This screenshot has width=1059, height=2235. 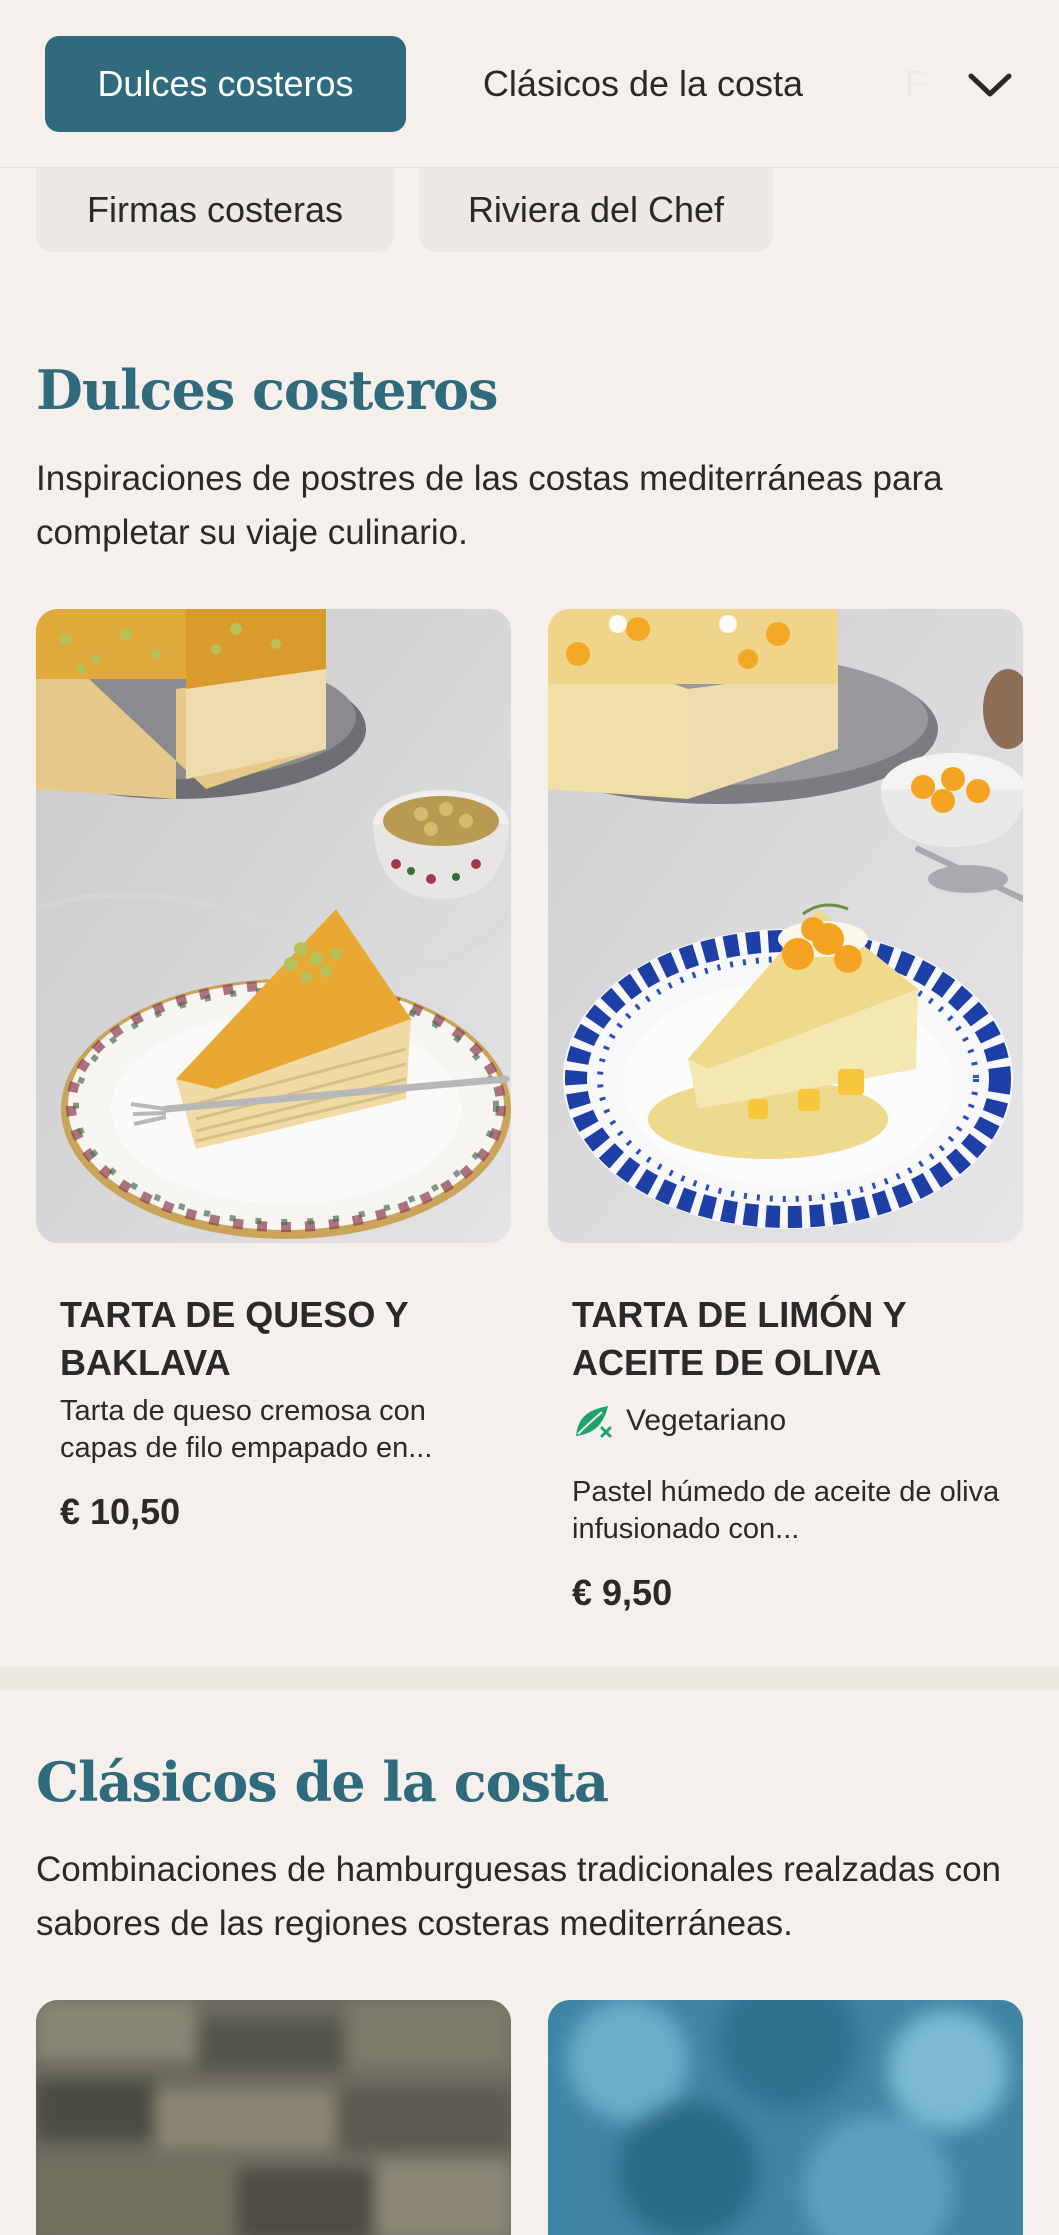 I want to click on section-title-clasicos: Clásicos de la costa, so click(x=322, y=1782).